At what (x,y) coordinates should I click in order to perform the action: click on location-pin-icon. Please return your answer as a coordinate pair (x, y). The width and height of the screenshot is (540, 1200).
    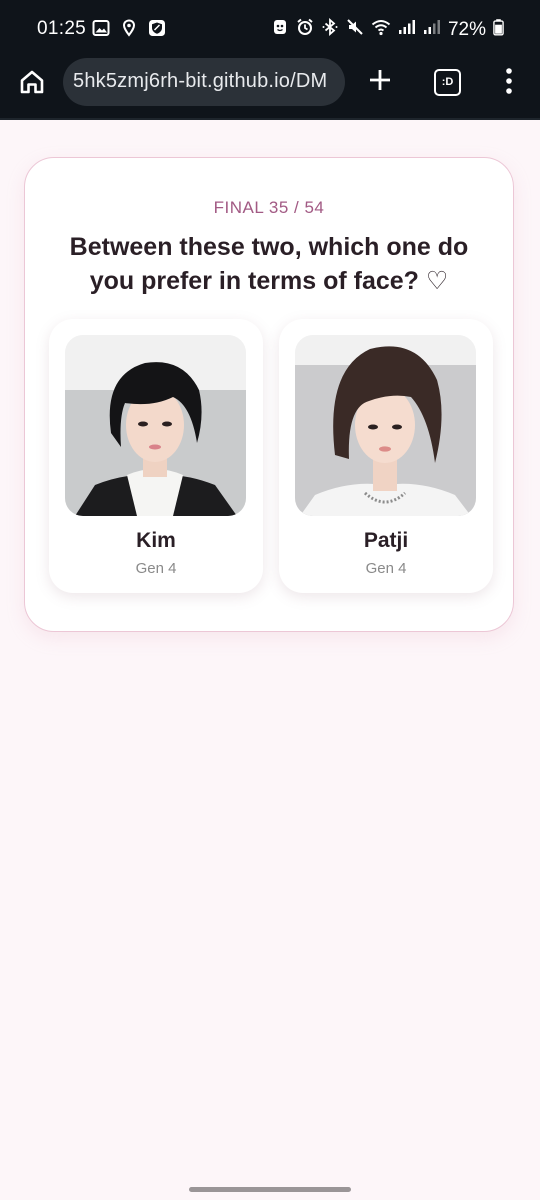
    Looking at the image, I should click on (129, 30).